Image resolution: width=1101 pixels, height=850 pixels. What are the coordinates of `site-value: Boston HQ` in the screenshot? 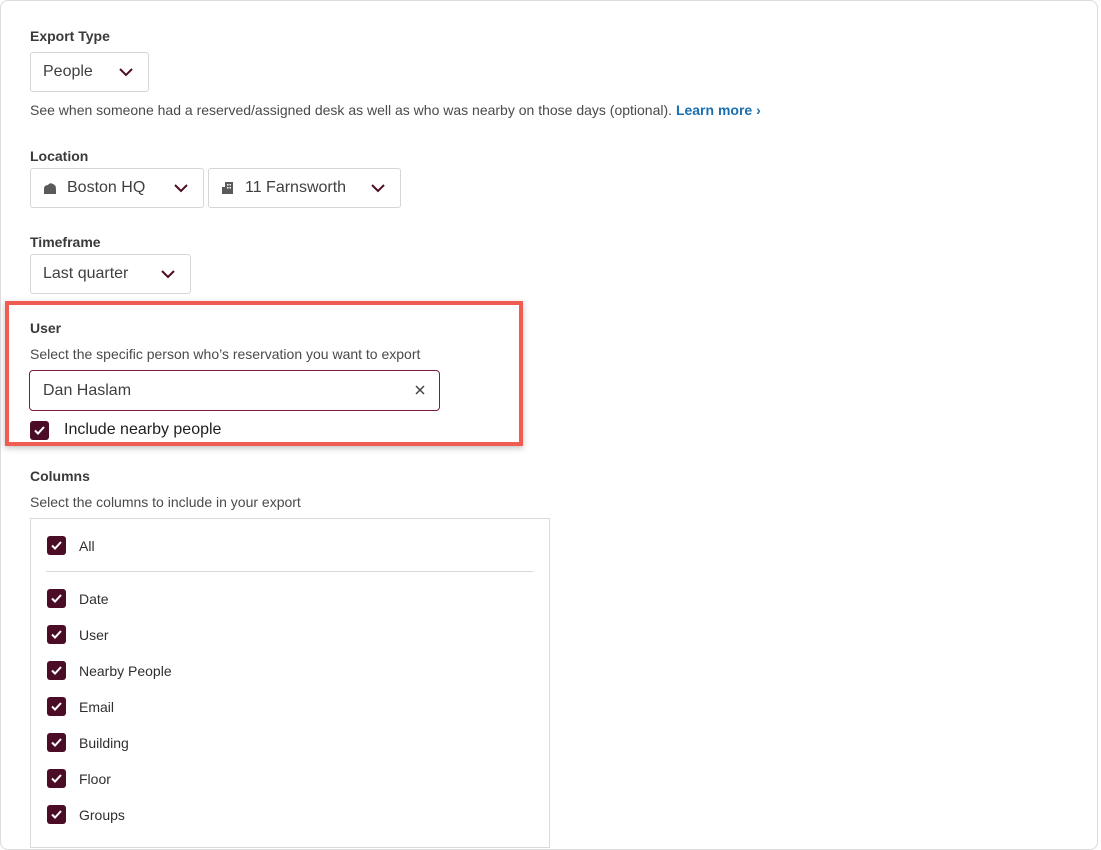 It's located at (106, 187).